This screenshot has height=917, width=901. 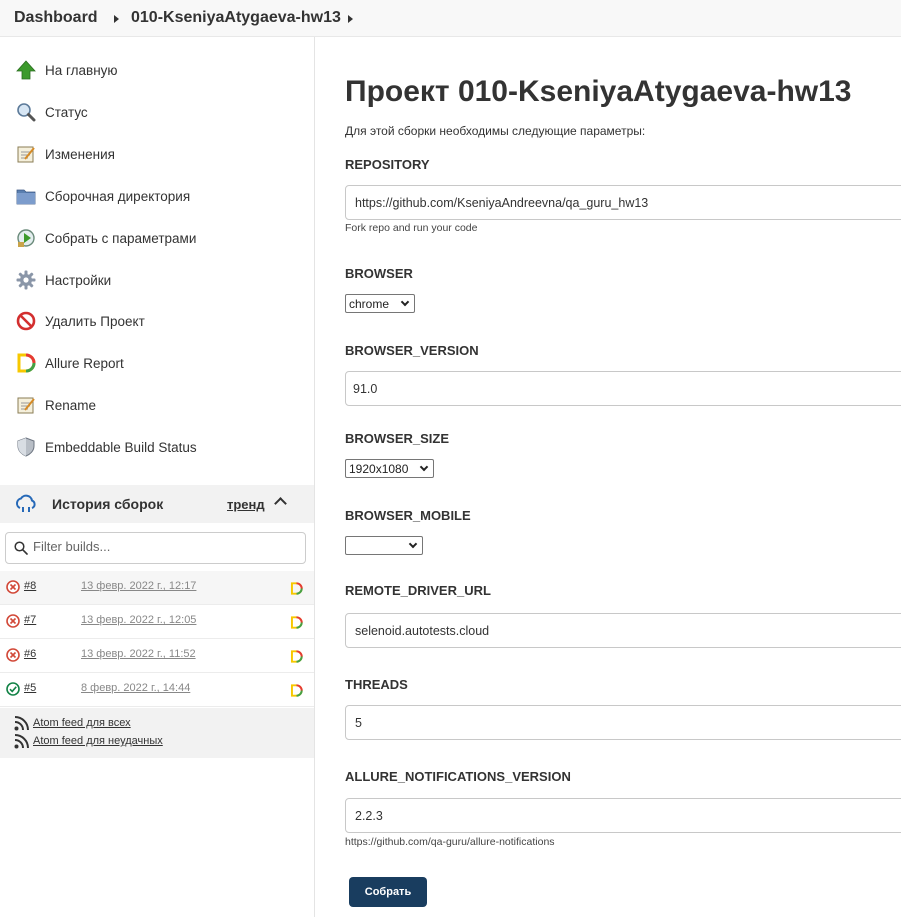 I want to click on task-home: На главную, so click(x=157, y=70).